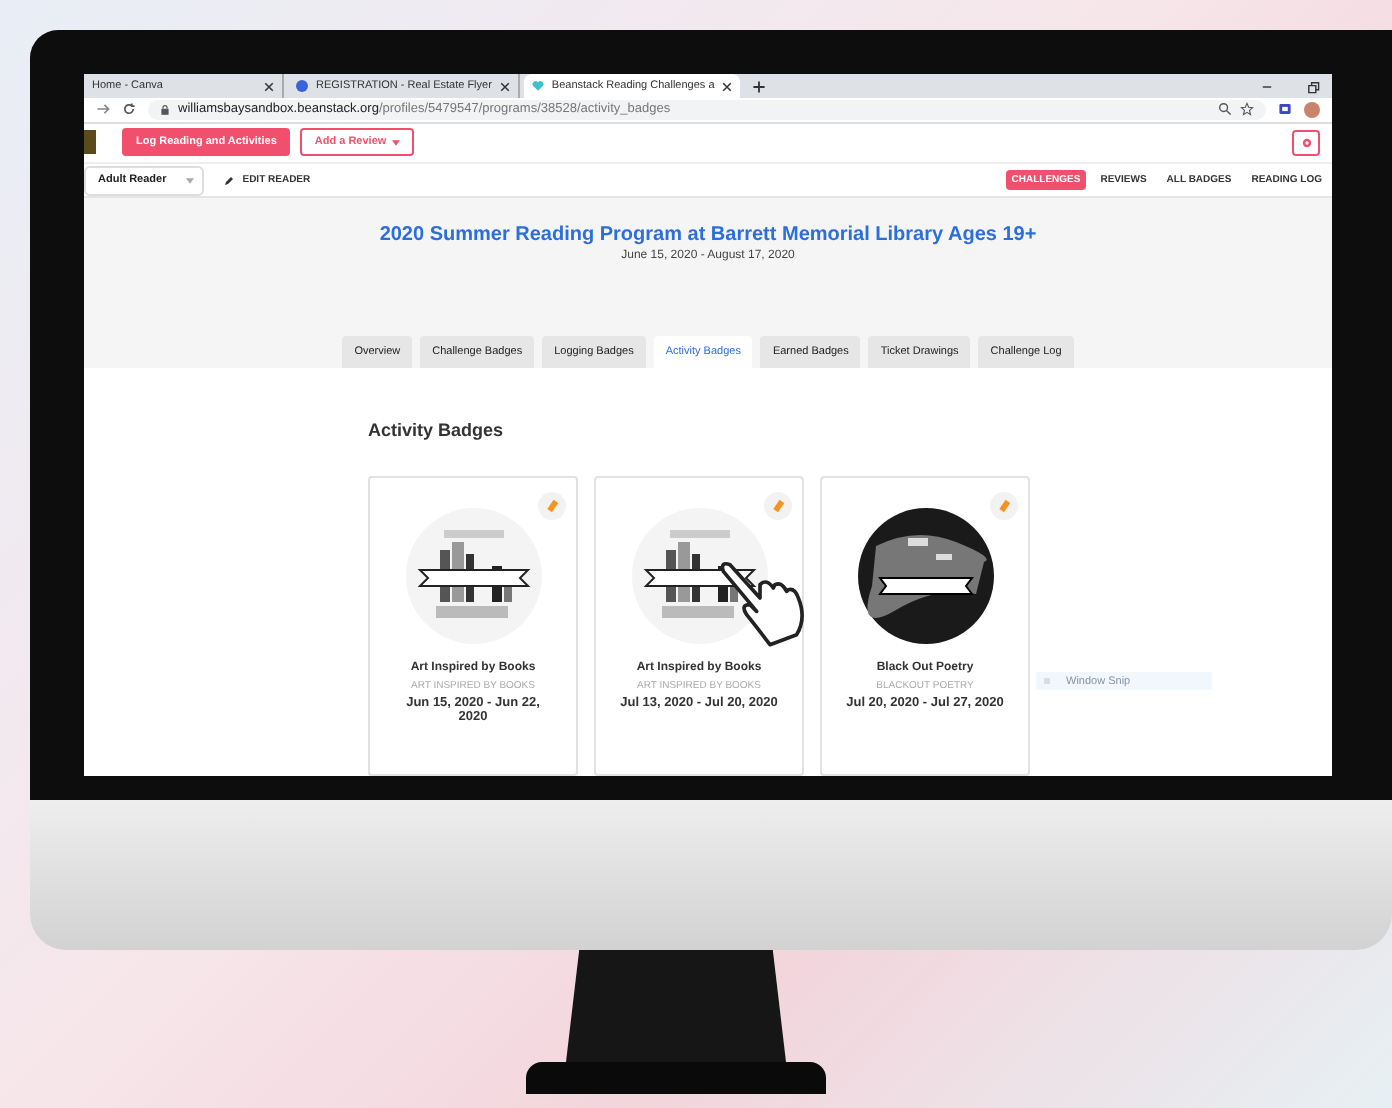 This screenshot has height=1108, width=1392. I want to click on forward-arrow-icon, so click(103, 109).